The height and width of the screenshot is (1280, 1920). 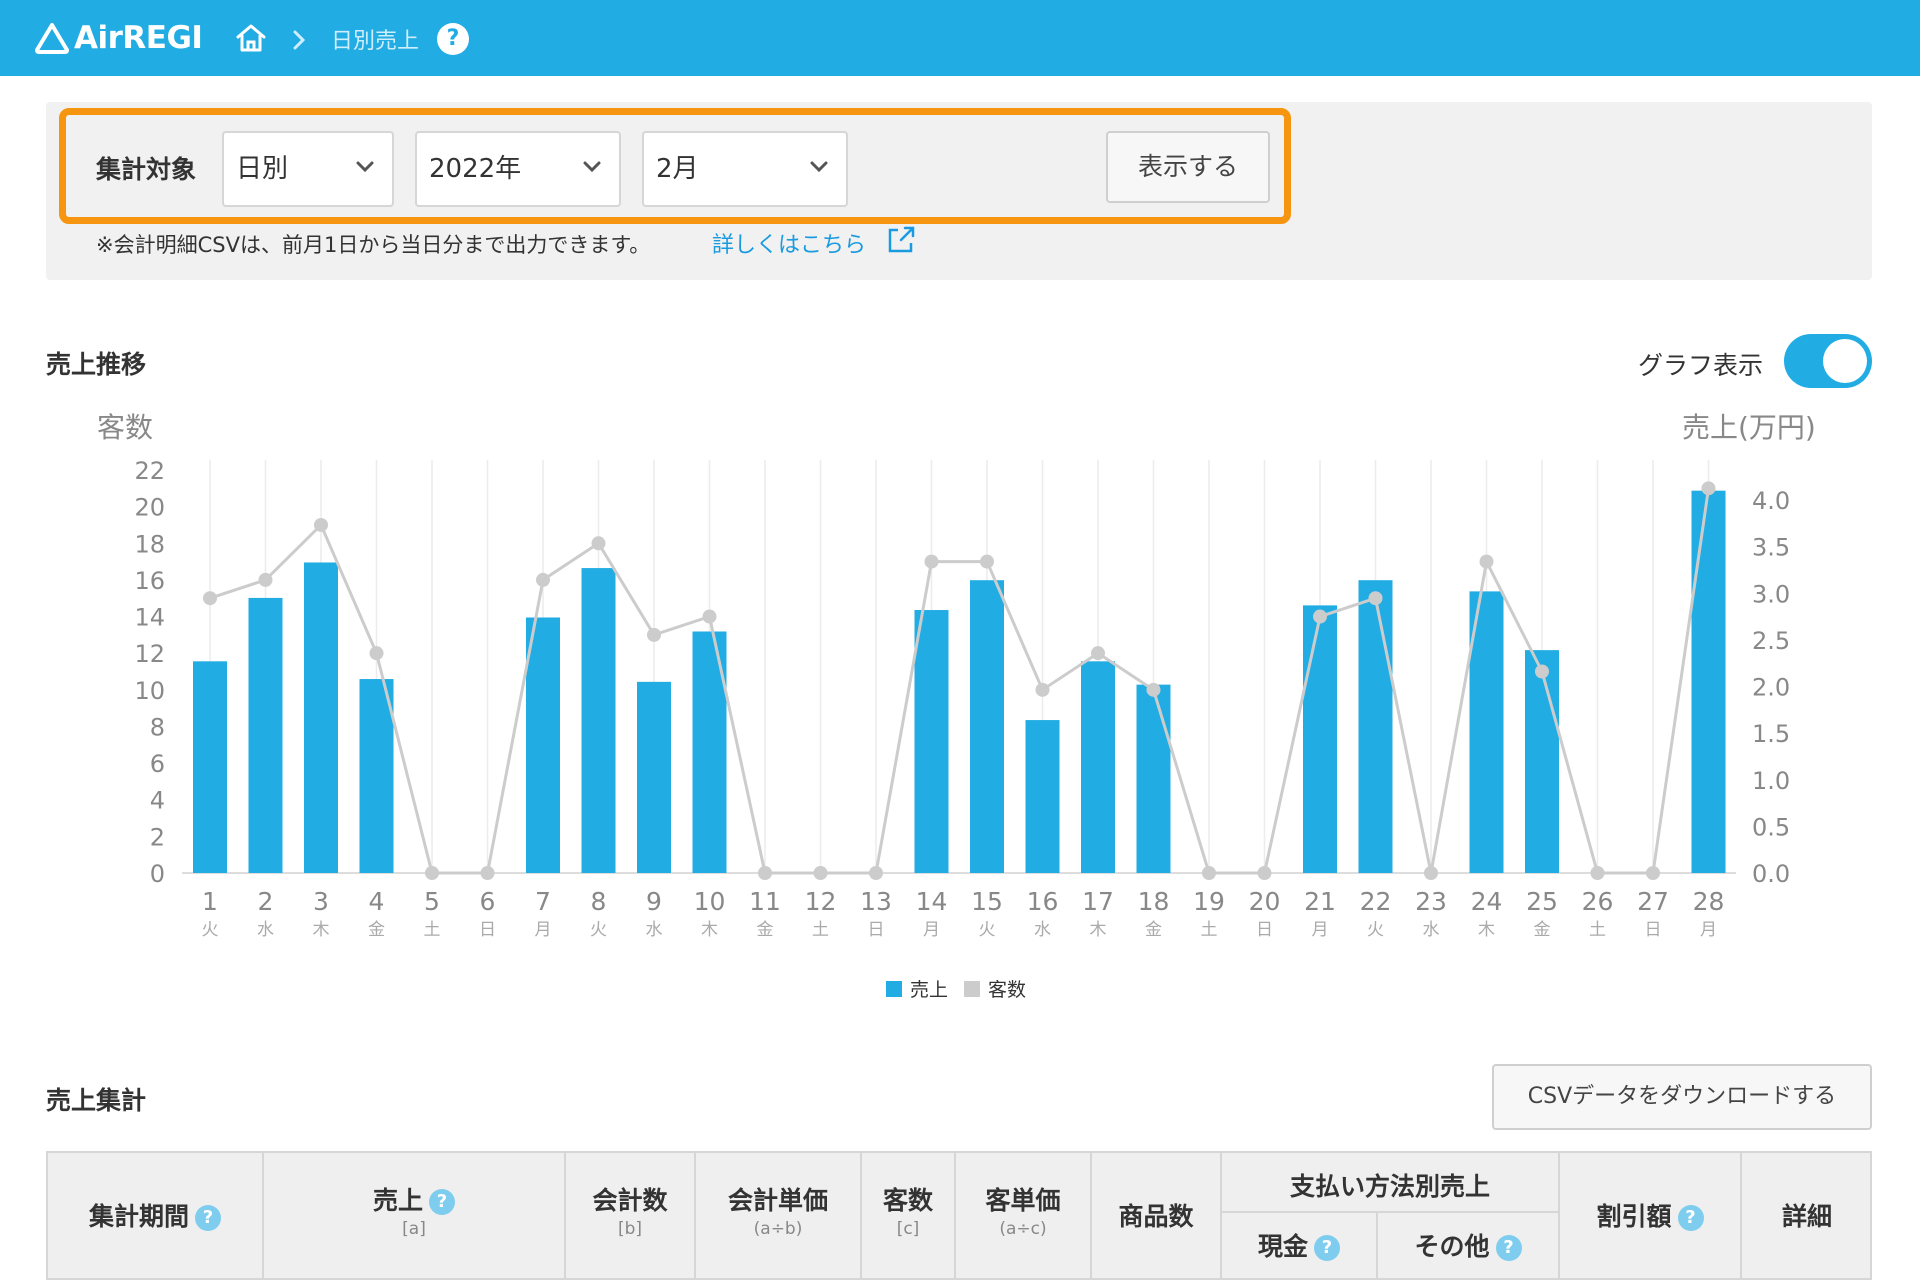 What do you see at coordinates (149, 618) in the screenshot?
I see `left-tick-label: 14` at bounding box center [149, 618].